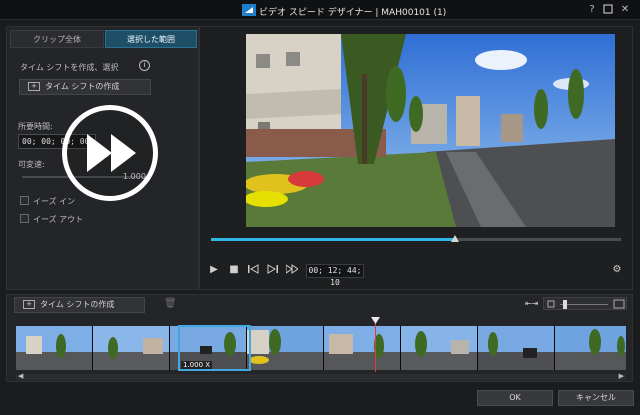 This screenshot has width=640, height=415. I want to click on create-timeshift-label: タイム シフトの作成, so click(82, 86).